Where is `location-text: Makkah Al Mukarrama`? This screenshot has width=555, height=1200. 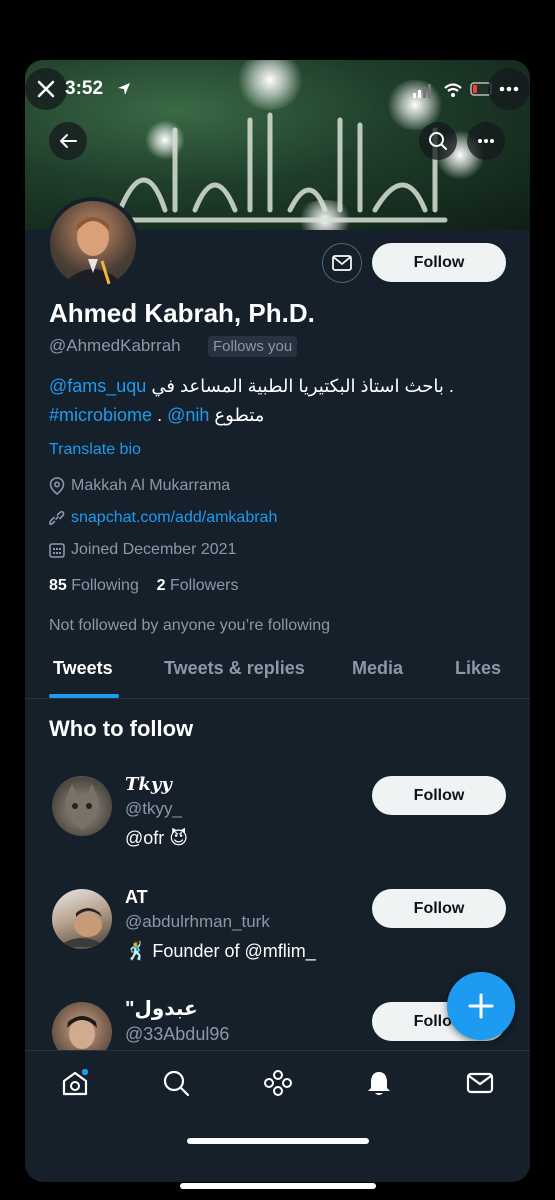 location-text: Makkah Al Mukarrama is located at coordinates (151, 485).